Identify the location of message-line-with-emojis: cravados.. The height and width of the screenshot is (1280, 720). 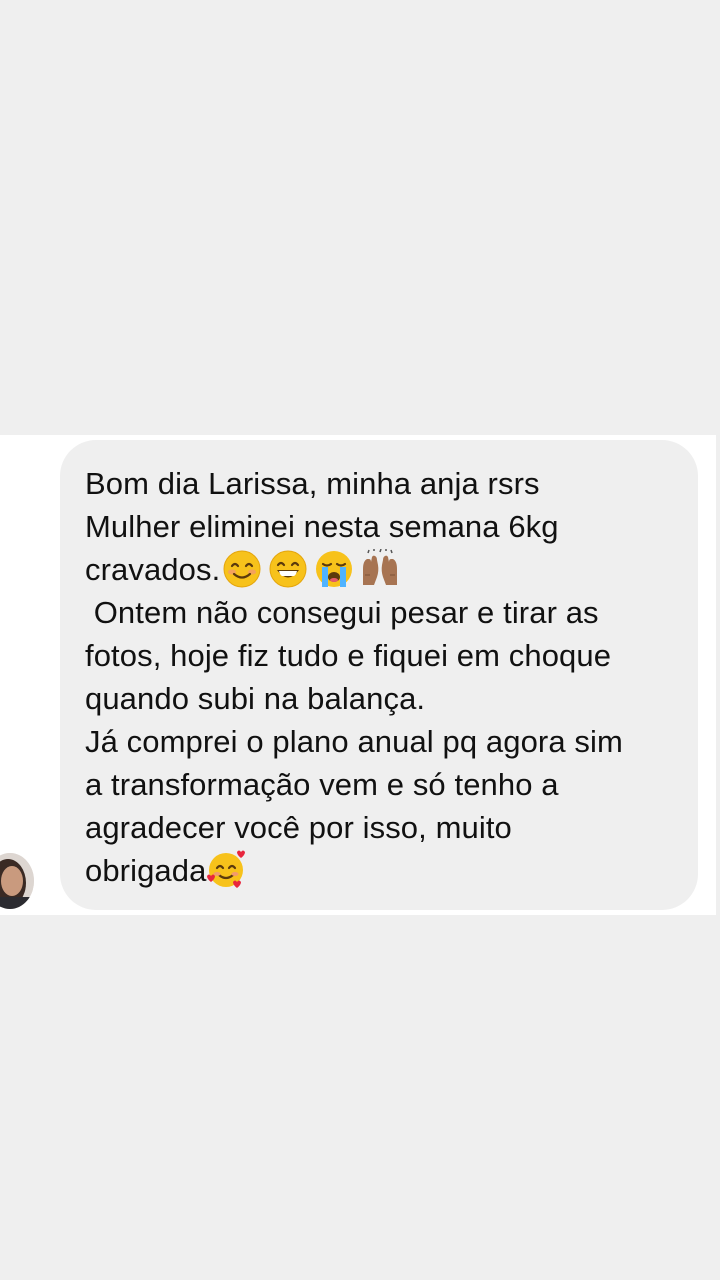
(382, 569).